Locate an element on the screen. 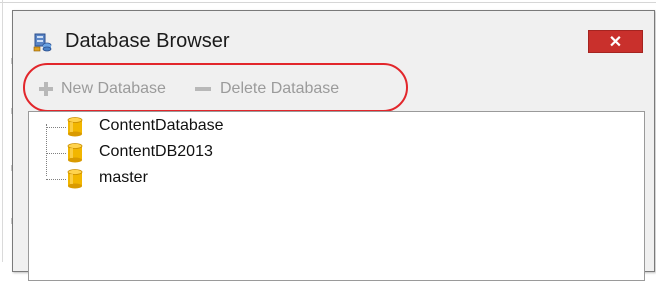  close-icon: ✕ is located at coordinates (615, 42).